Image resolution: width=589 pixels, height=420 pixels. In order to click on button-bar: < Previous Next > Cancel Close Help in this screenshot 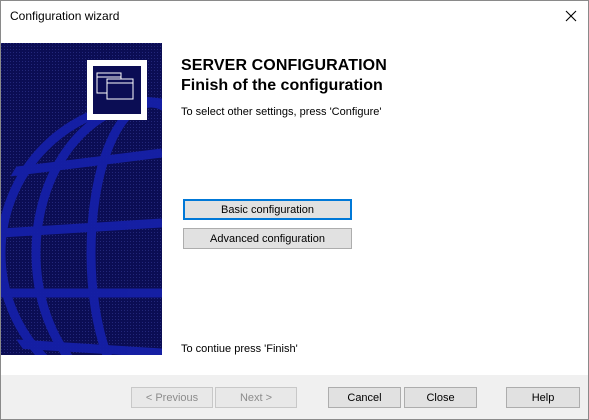, I will do `click(294, 397)`.